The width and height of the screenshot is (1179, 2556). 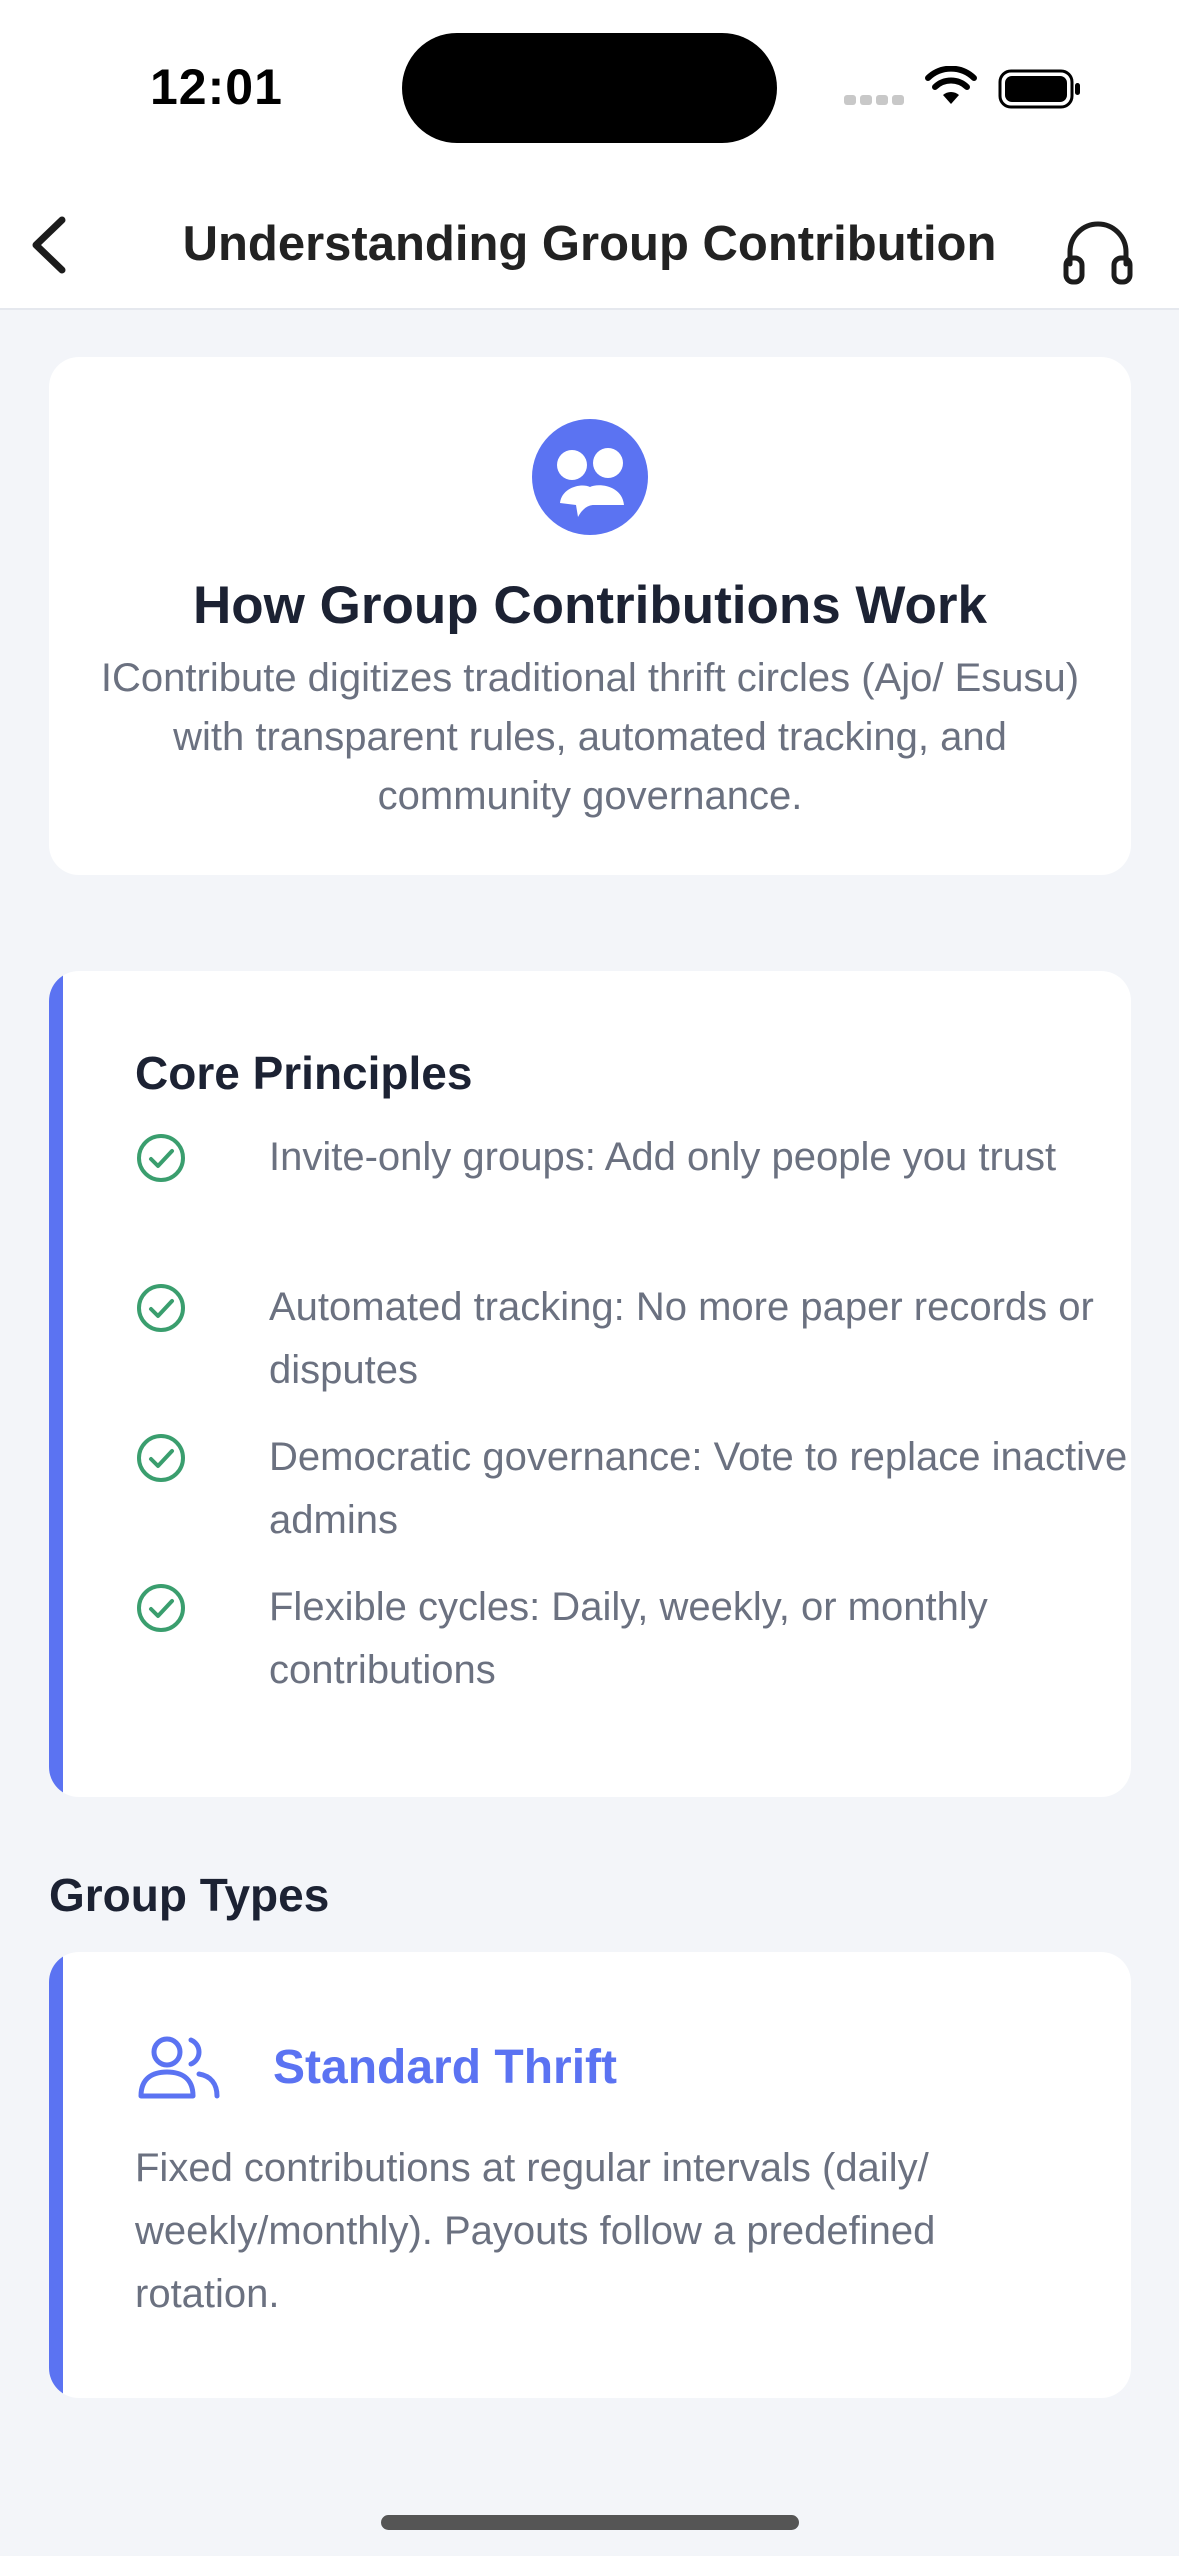 I want to click on people-icon, so click(x=179, y=2067).